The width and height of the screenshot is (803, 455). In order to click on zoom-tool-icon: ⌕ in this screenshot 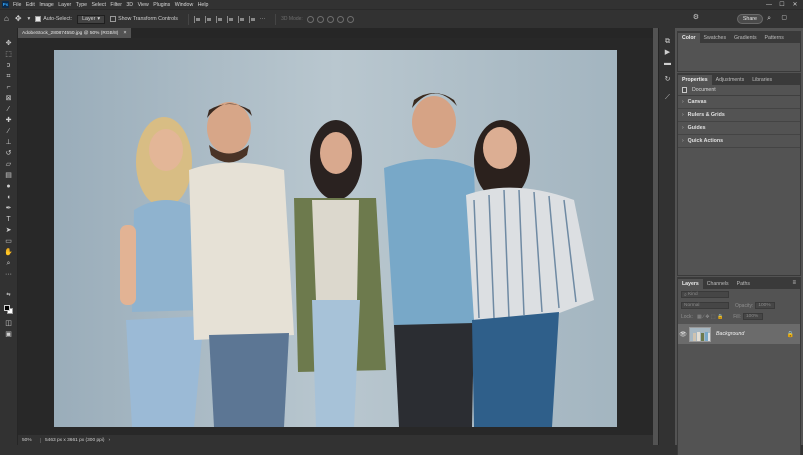, I will do `click(8, 264)`.